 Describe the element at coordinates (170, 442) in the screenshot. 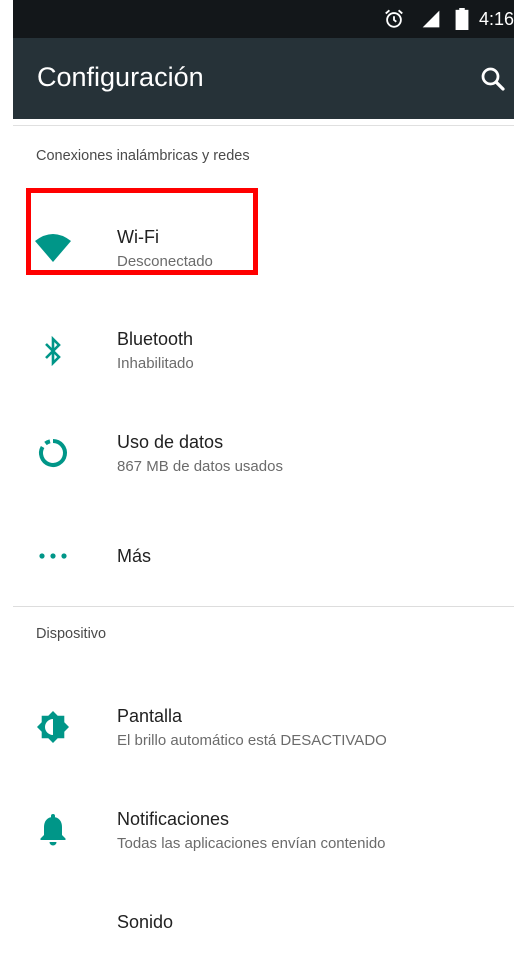

I see `setting-title: Uso de datos` at that location.